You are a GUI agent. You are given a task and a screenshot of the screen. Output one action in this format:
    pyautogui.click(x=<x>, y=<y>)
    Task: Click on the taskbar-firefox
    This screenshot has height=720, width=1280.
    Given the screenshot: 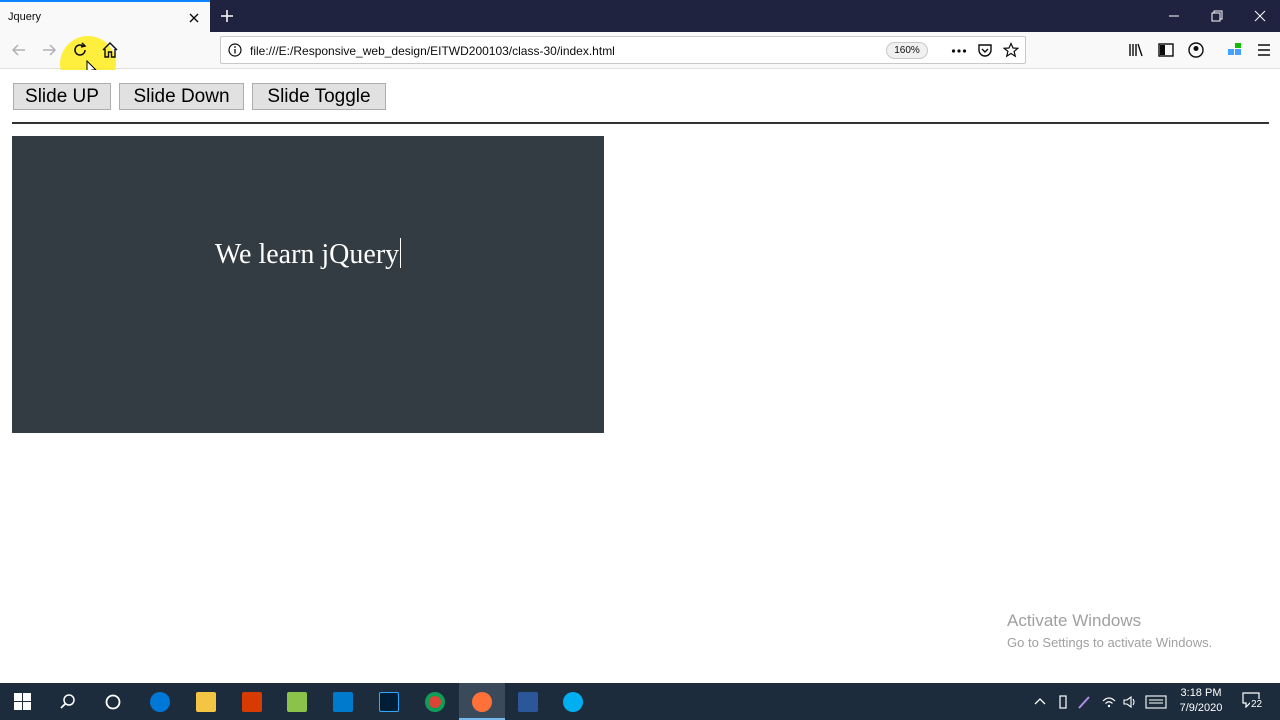 What is the action you would take?
    pyautogui.click(x=482, y=701)
    